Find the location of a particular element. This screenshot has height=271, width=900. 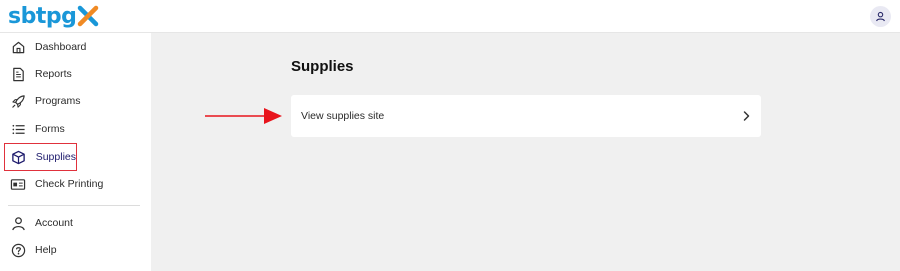

chevron-right-icon is located at coordinates (746, 116).